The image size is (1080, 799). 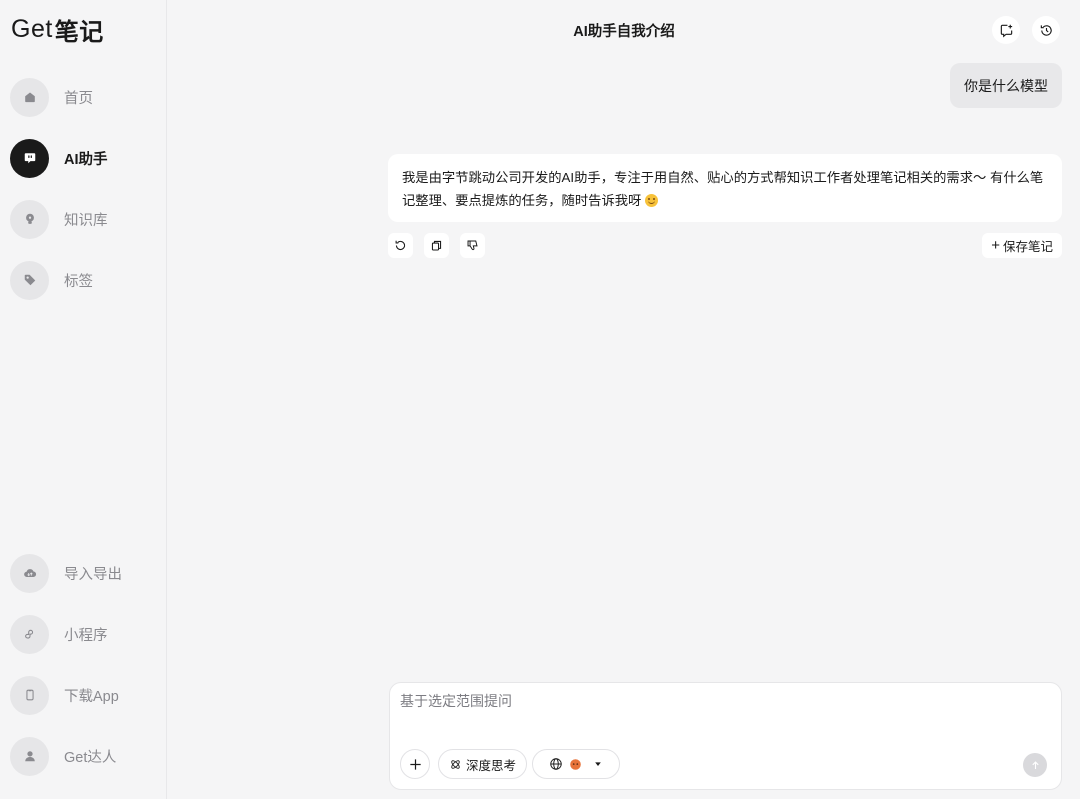 I want to click on logo-cn: 笔记, so click(x=79, y=32).